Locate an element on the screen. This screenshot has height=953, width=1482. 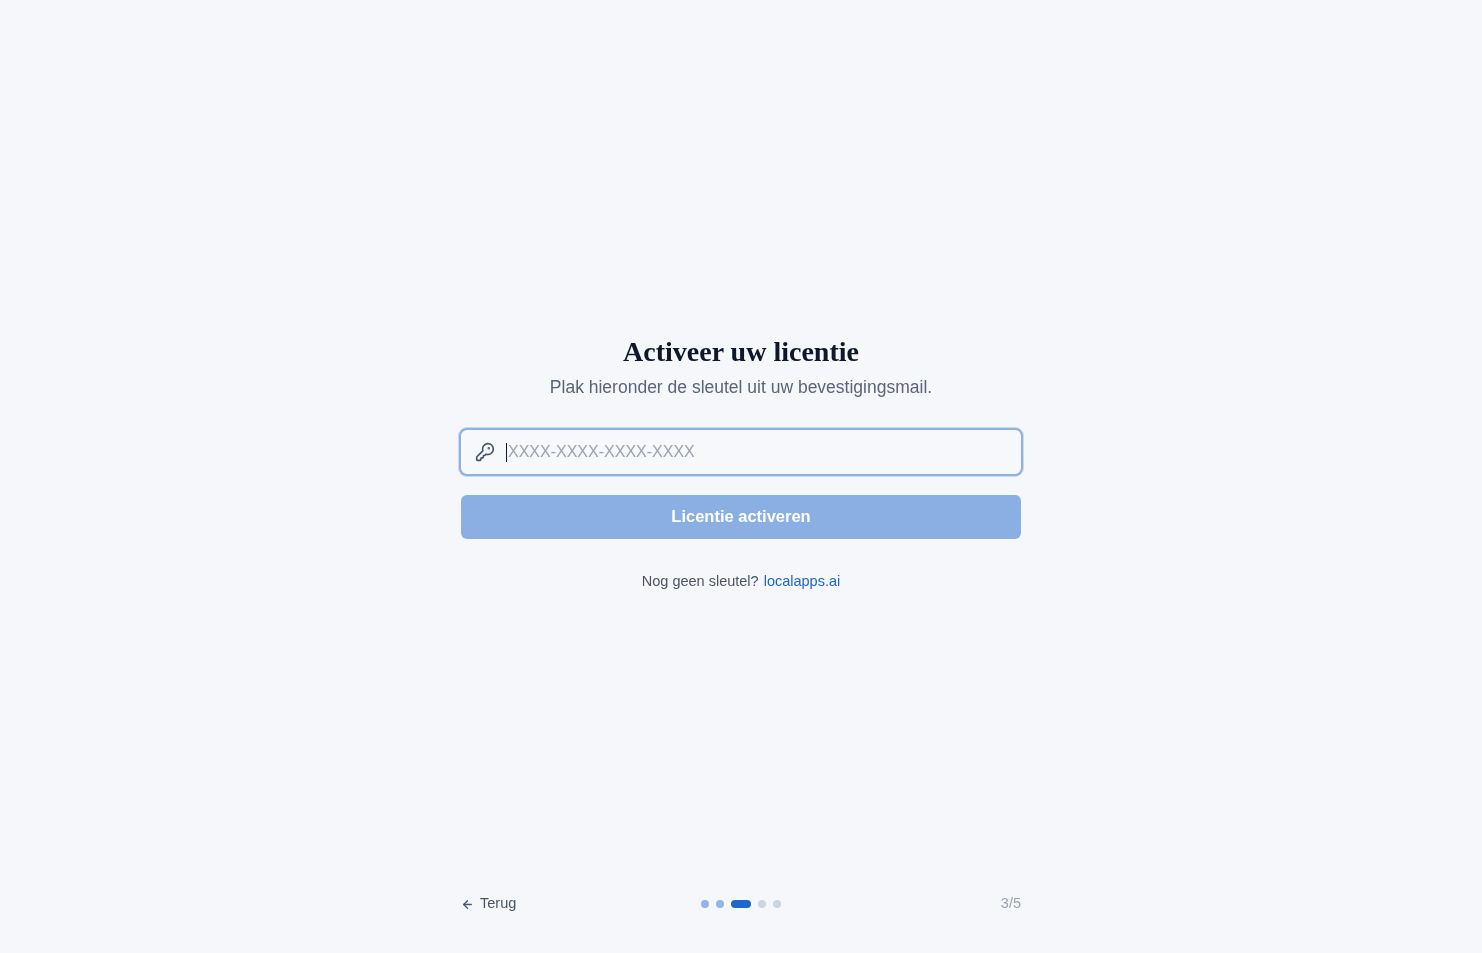
step-counter: 3/5 is located at coordinates (1010, 904).